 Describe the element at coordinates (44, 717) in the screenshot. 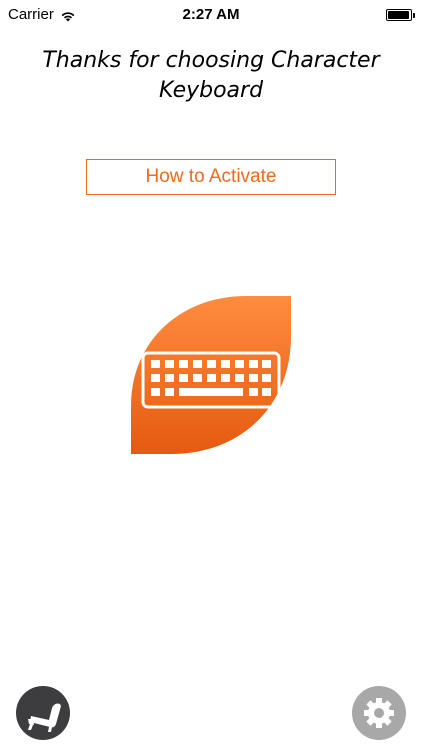

I see `armchair-icon` at that location.